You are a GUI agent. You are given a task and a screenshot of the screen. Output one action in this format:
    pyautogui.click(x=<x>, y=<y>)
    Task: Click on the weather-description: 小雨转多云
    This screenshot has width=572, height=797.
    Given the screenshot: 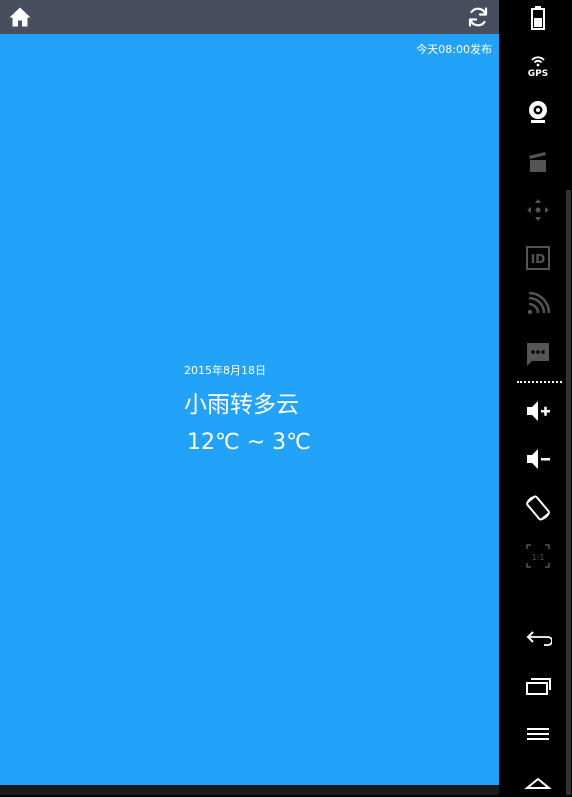 What is the action you would take?
    pyautogui.click(x=241, y=405)
    